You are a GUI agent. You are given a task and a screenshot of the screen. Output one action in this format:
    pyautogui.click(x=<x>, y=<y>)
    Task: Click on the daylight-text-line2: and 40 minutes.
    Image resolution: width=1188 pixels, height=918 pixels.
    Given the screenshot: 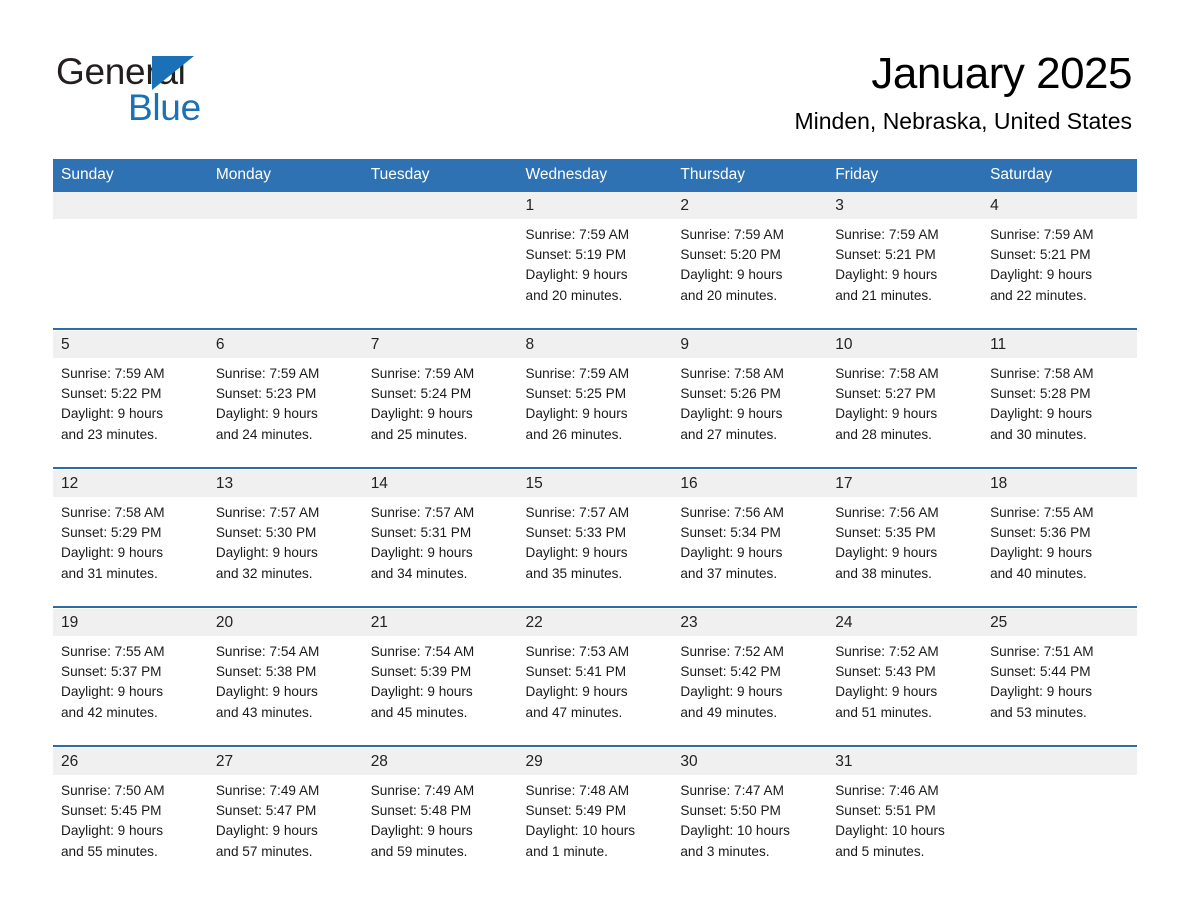 What is the action you would take?
    pyautogui.click(x=1038, y=573)
    